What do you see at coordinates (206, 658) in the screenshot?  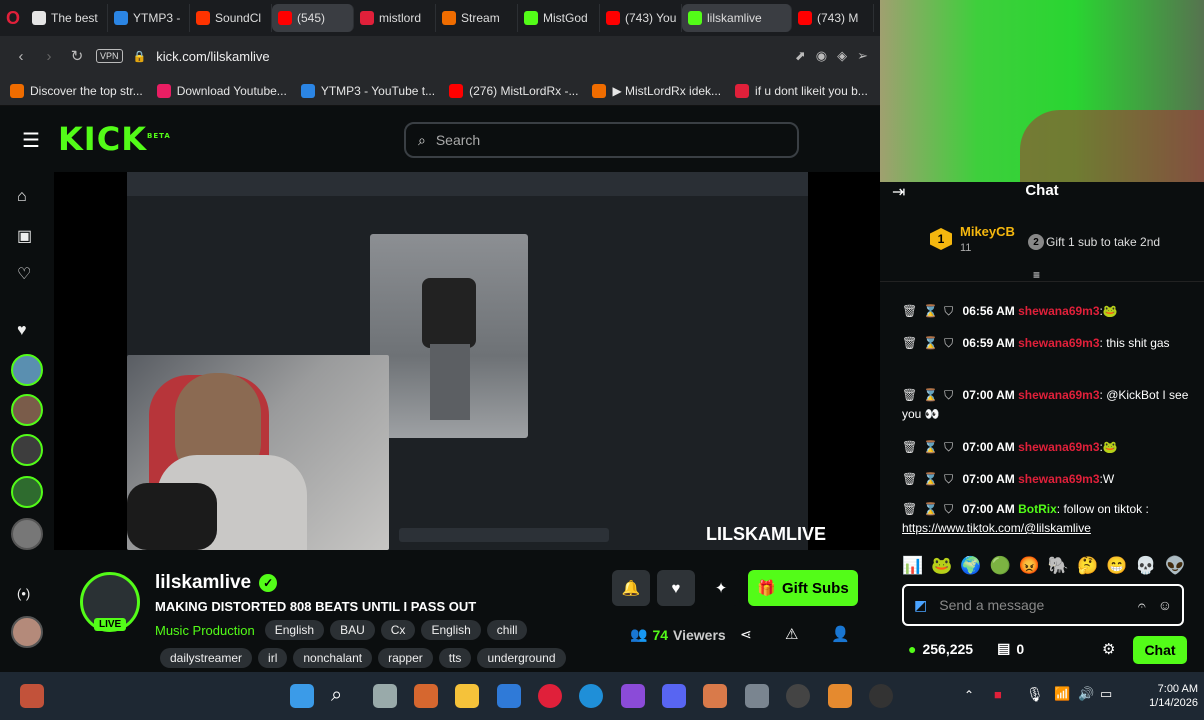 I see `stream-tag: dailystreamer` at bounding box center [206, 658].